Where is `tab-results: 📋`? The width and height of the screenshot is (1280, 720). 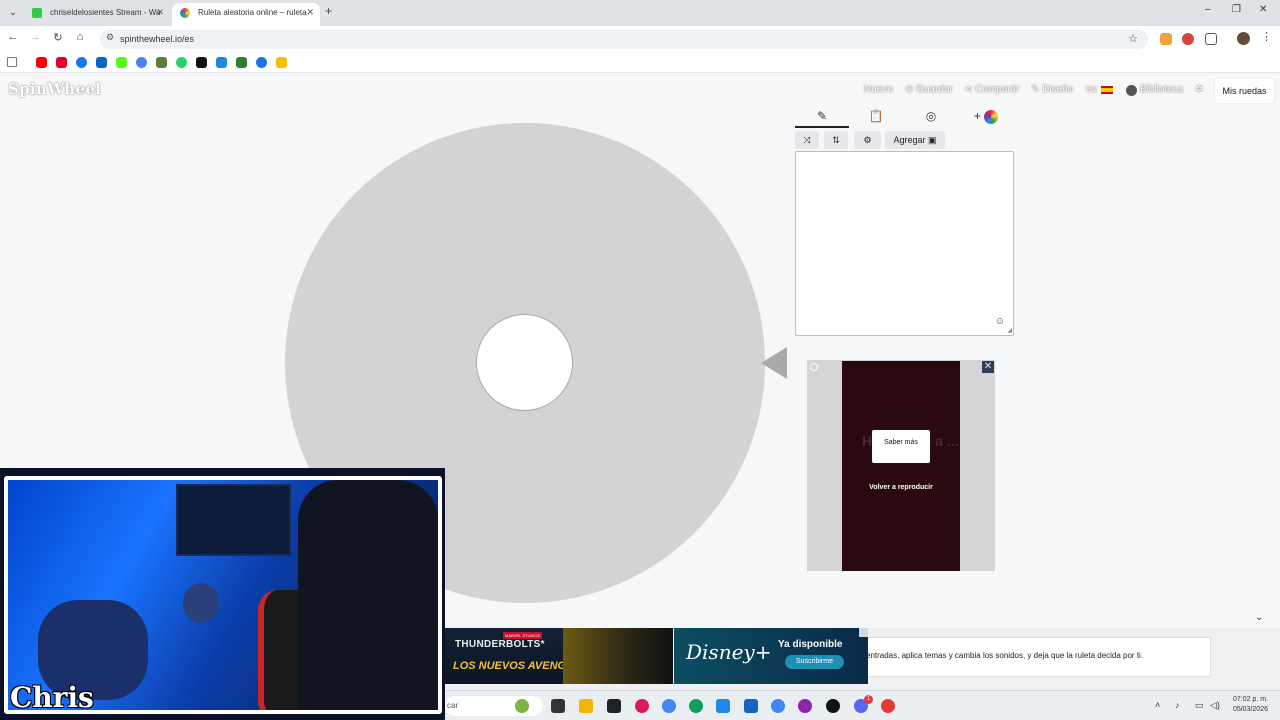 tab-results: 📋 is located at coordinates (876, 117).